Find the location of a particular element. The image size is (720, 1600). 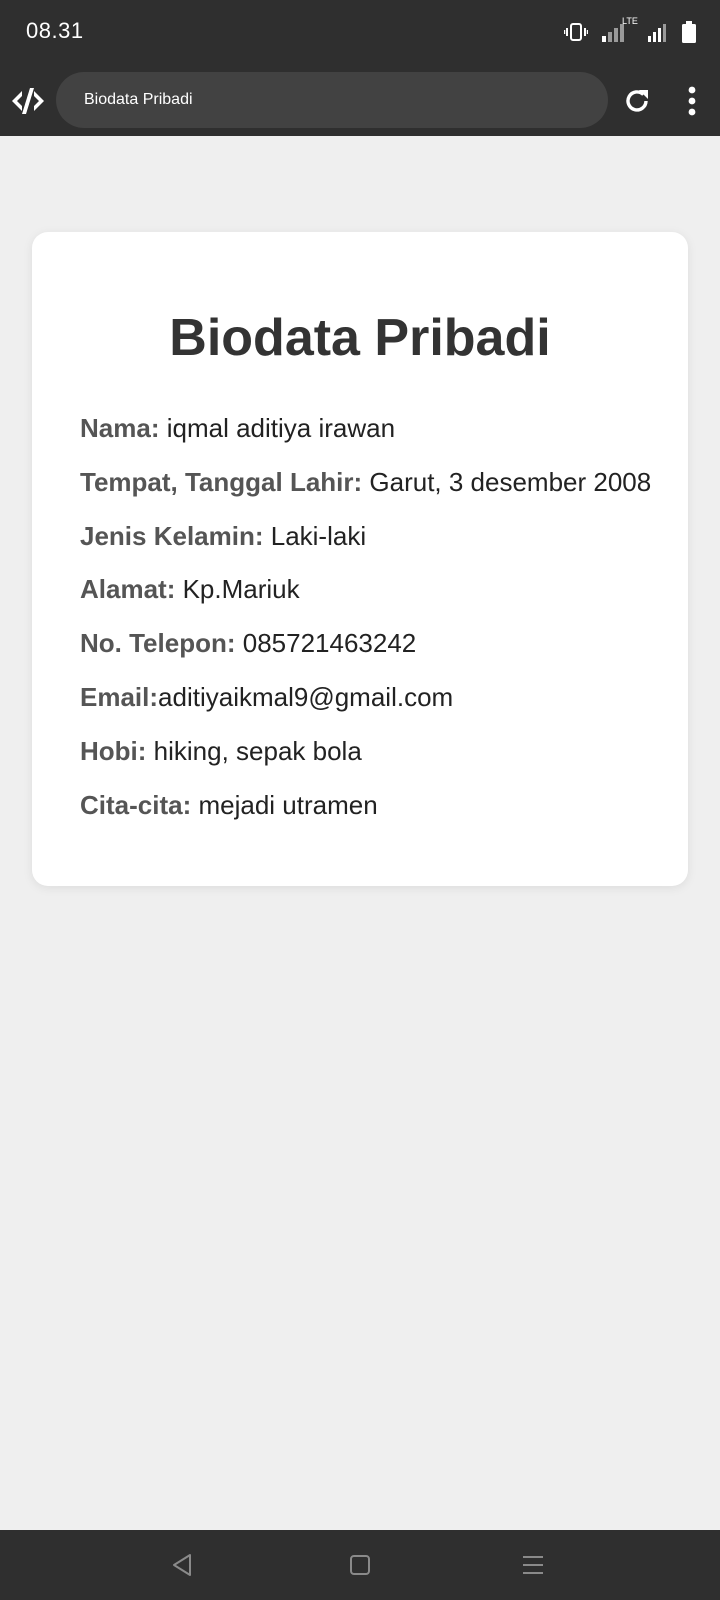

biodata-row-telepon: No. Telepon: 085721463242 is located at coordinates (375, 654).